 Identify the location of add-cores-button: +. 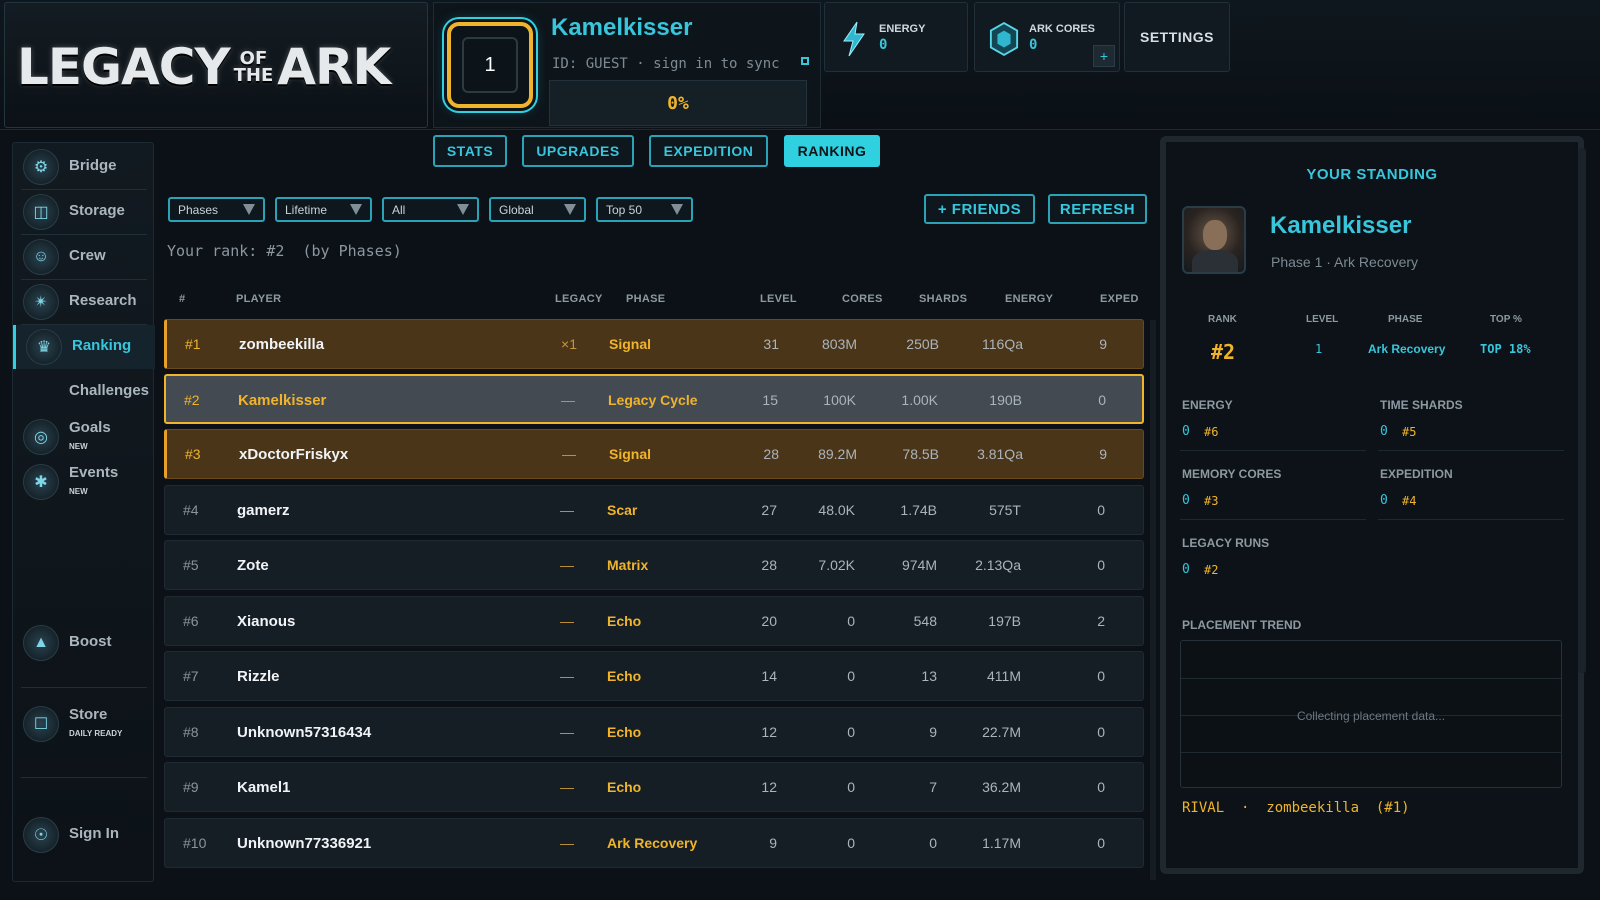
(1104, 56).